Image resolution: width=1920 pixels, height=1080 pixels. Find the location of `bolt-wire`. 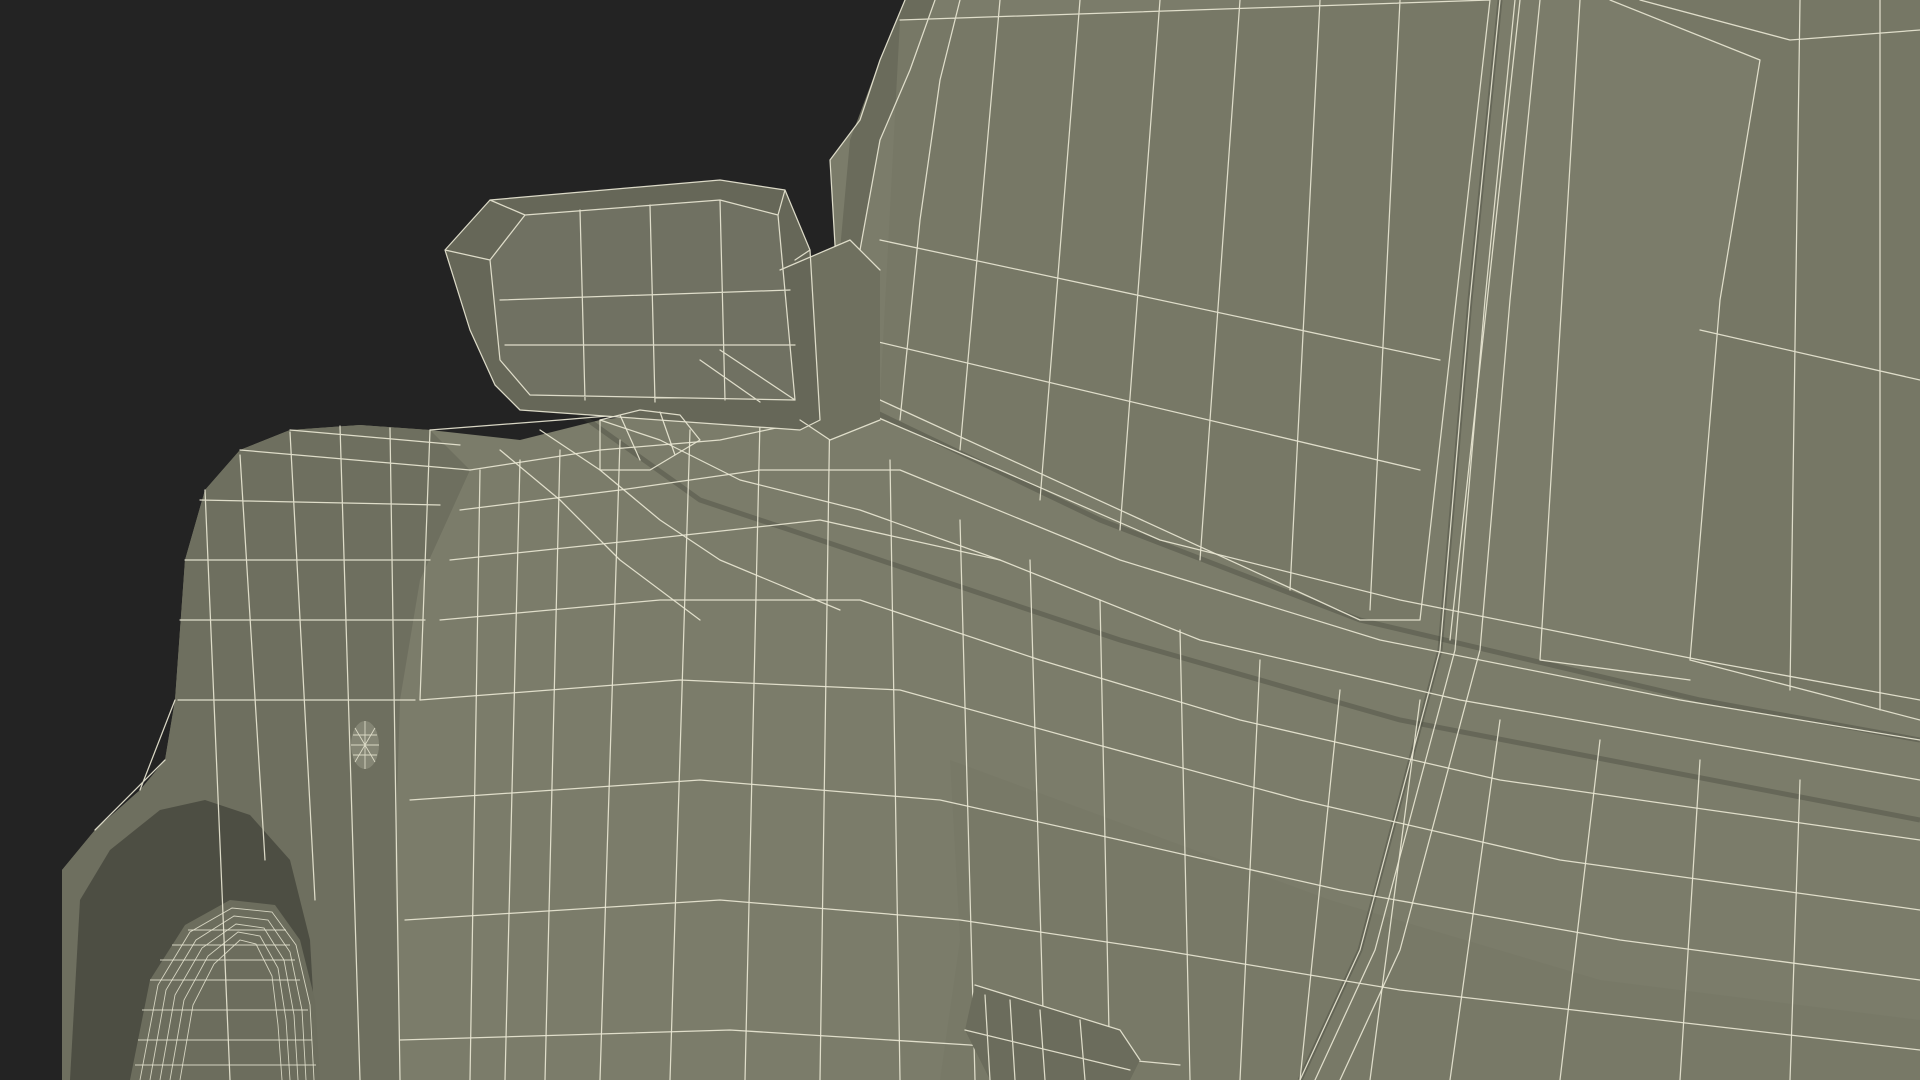

bolt-wire is located at coordinates (365, 745).